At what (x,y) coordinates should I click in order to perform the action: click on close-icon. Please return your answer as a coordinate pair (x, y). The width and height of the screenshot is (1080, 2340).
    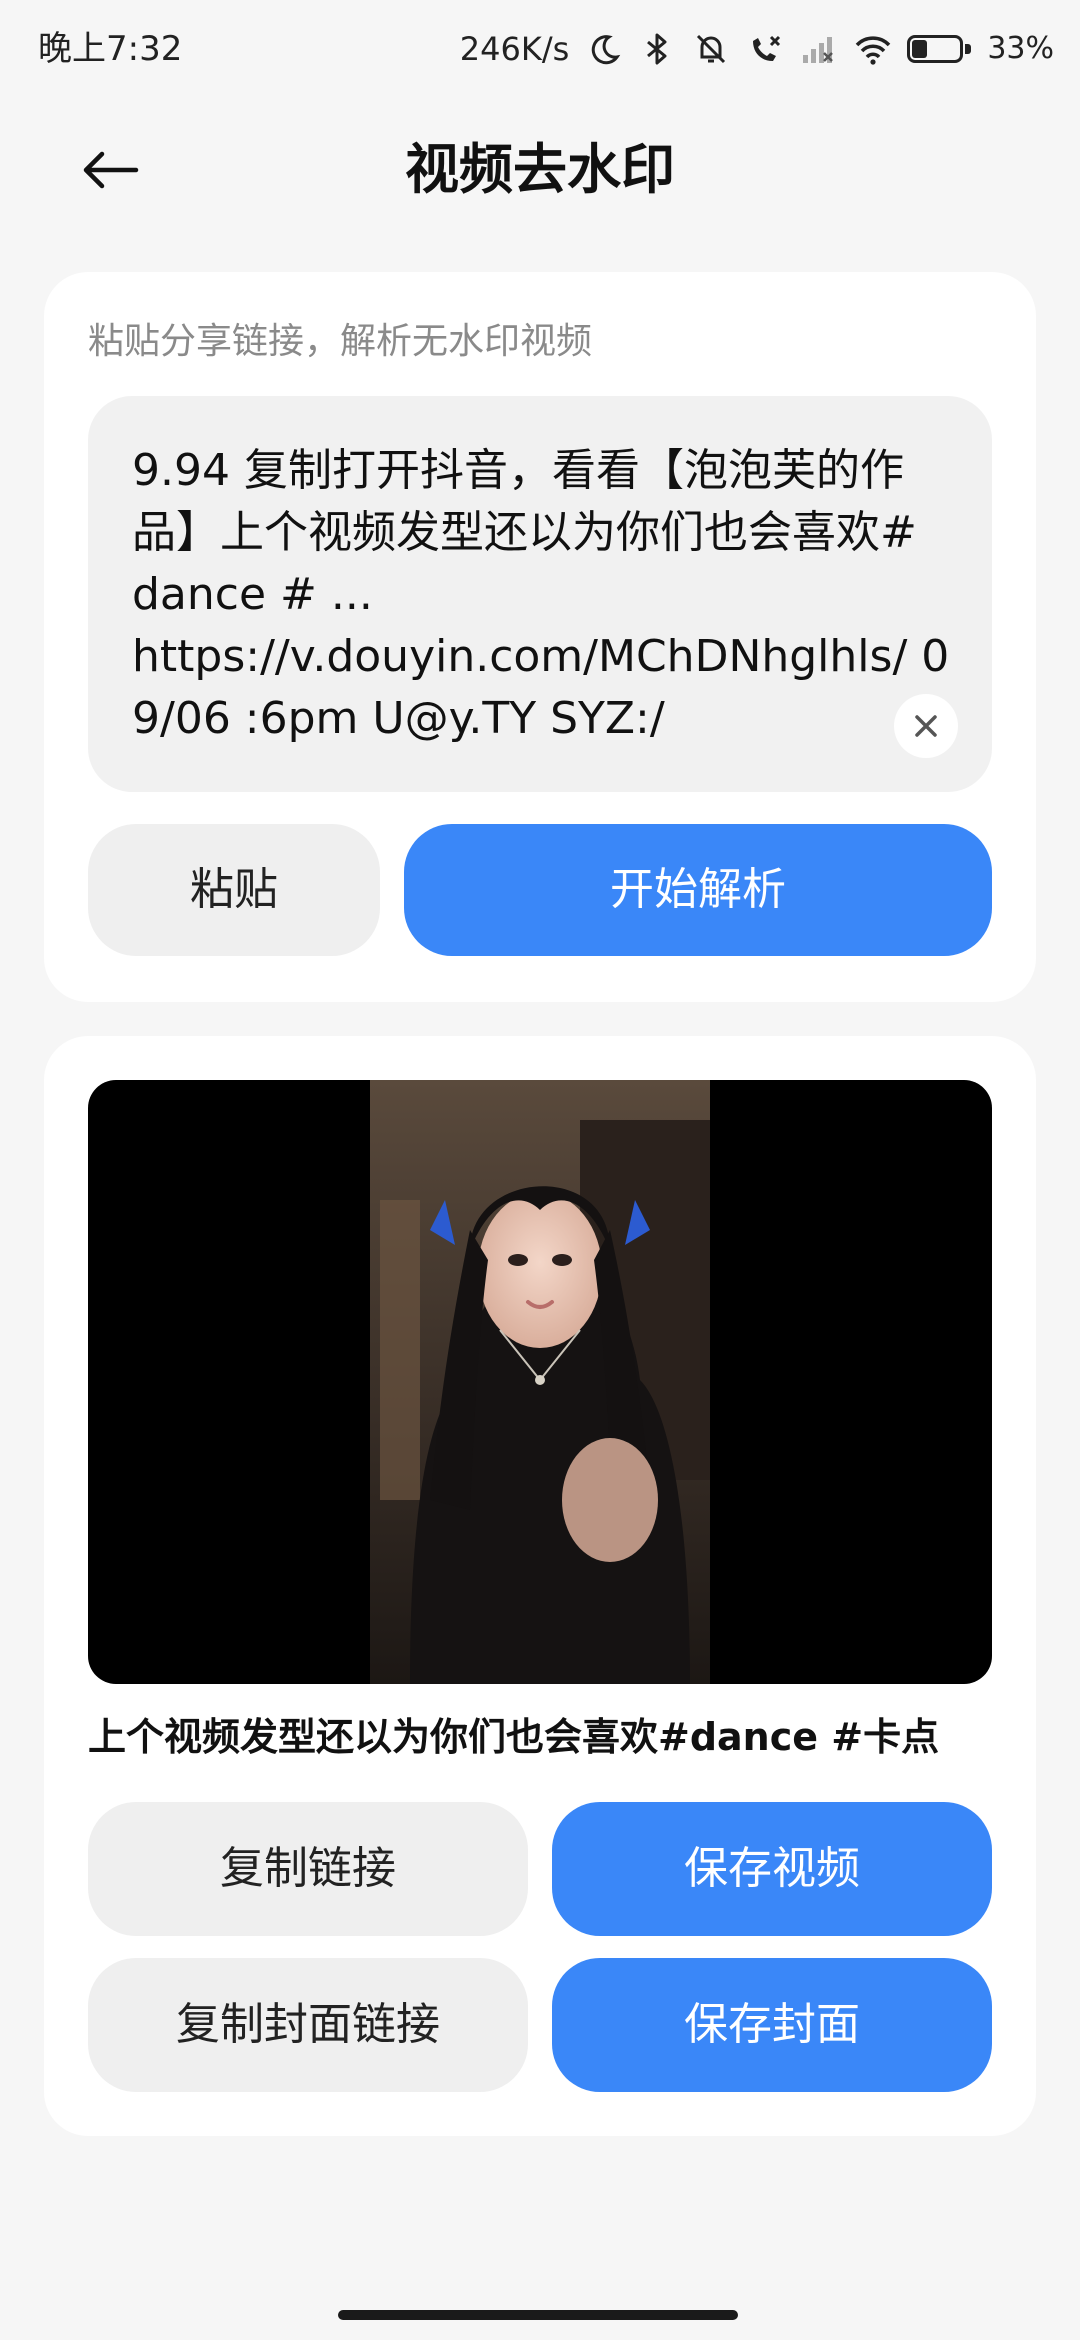
    Looking at the image, I should click on (926, 726).